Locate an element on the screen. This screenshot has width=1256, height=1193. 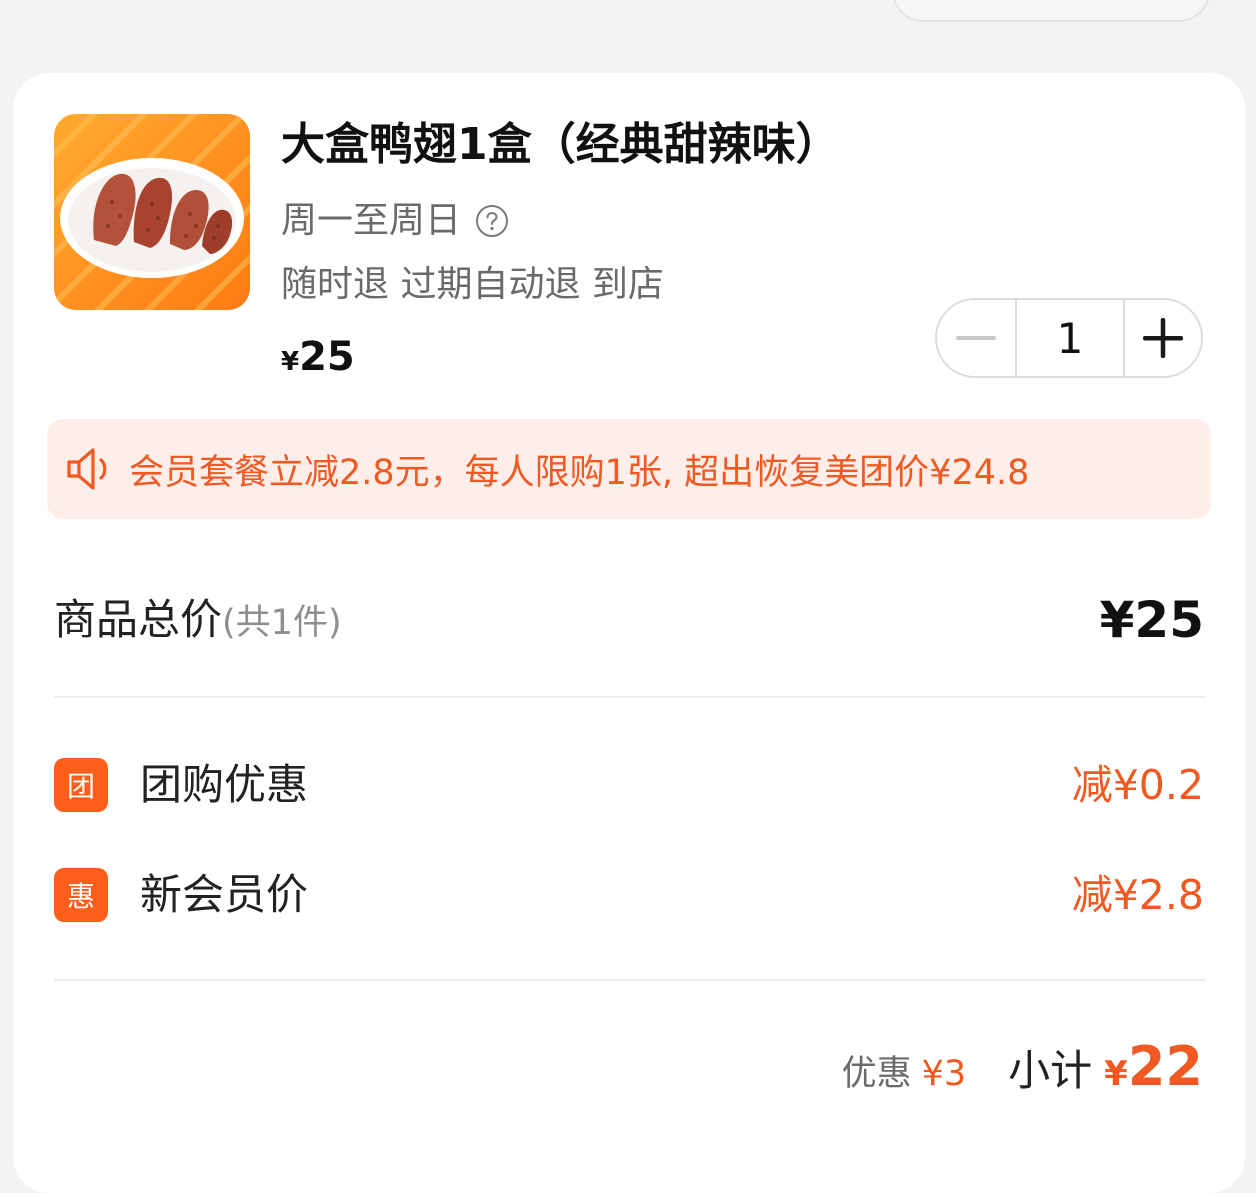
discount-value: 减¥0.2 is located at coordinates (1137, 785).